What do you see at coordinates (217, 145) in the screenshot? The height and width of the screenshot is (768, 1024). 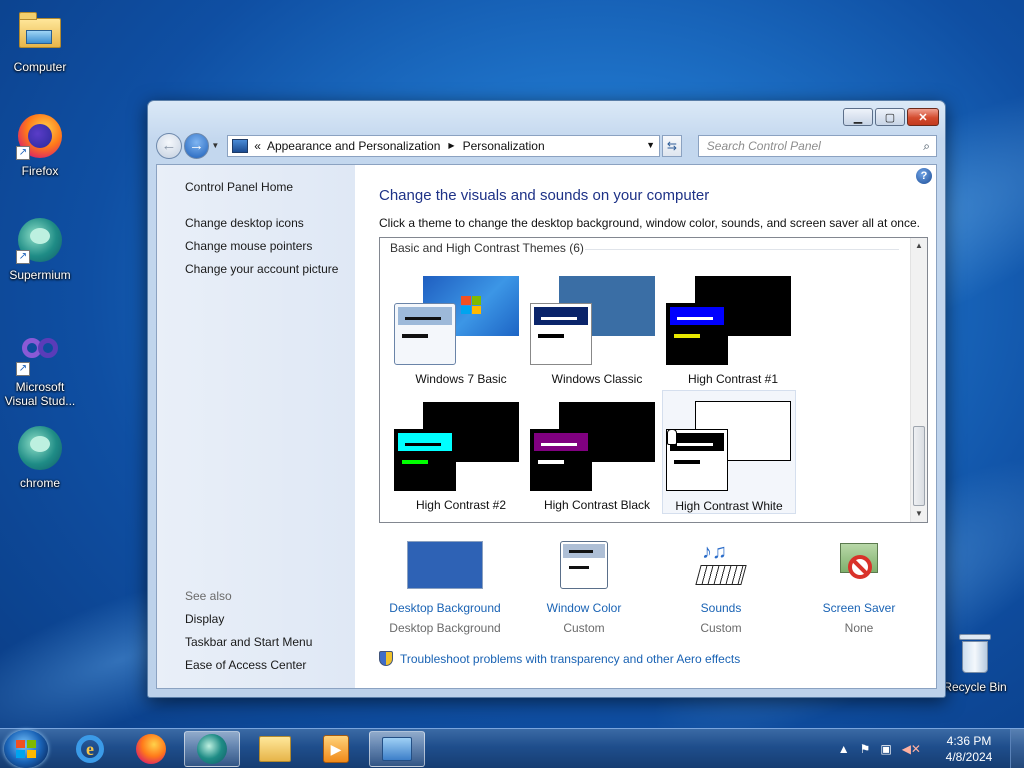 I see `recent-pages-dropdown: ▼` at bounding box center [217, 145].